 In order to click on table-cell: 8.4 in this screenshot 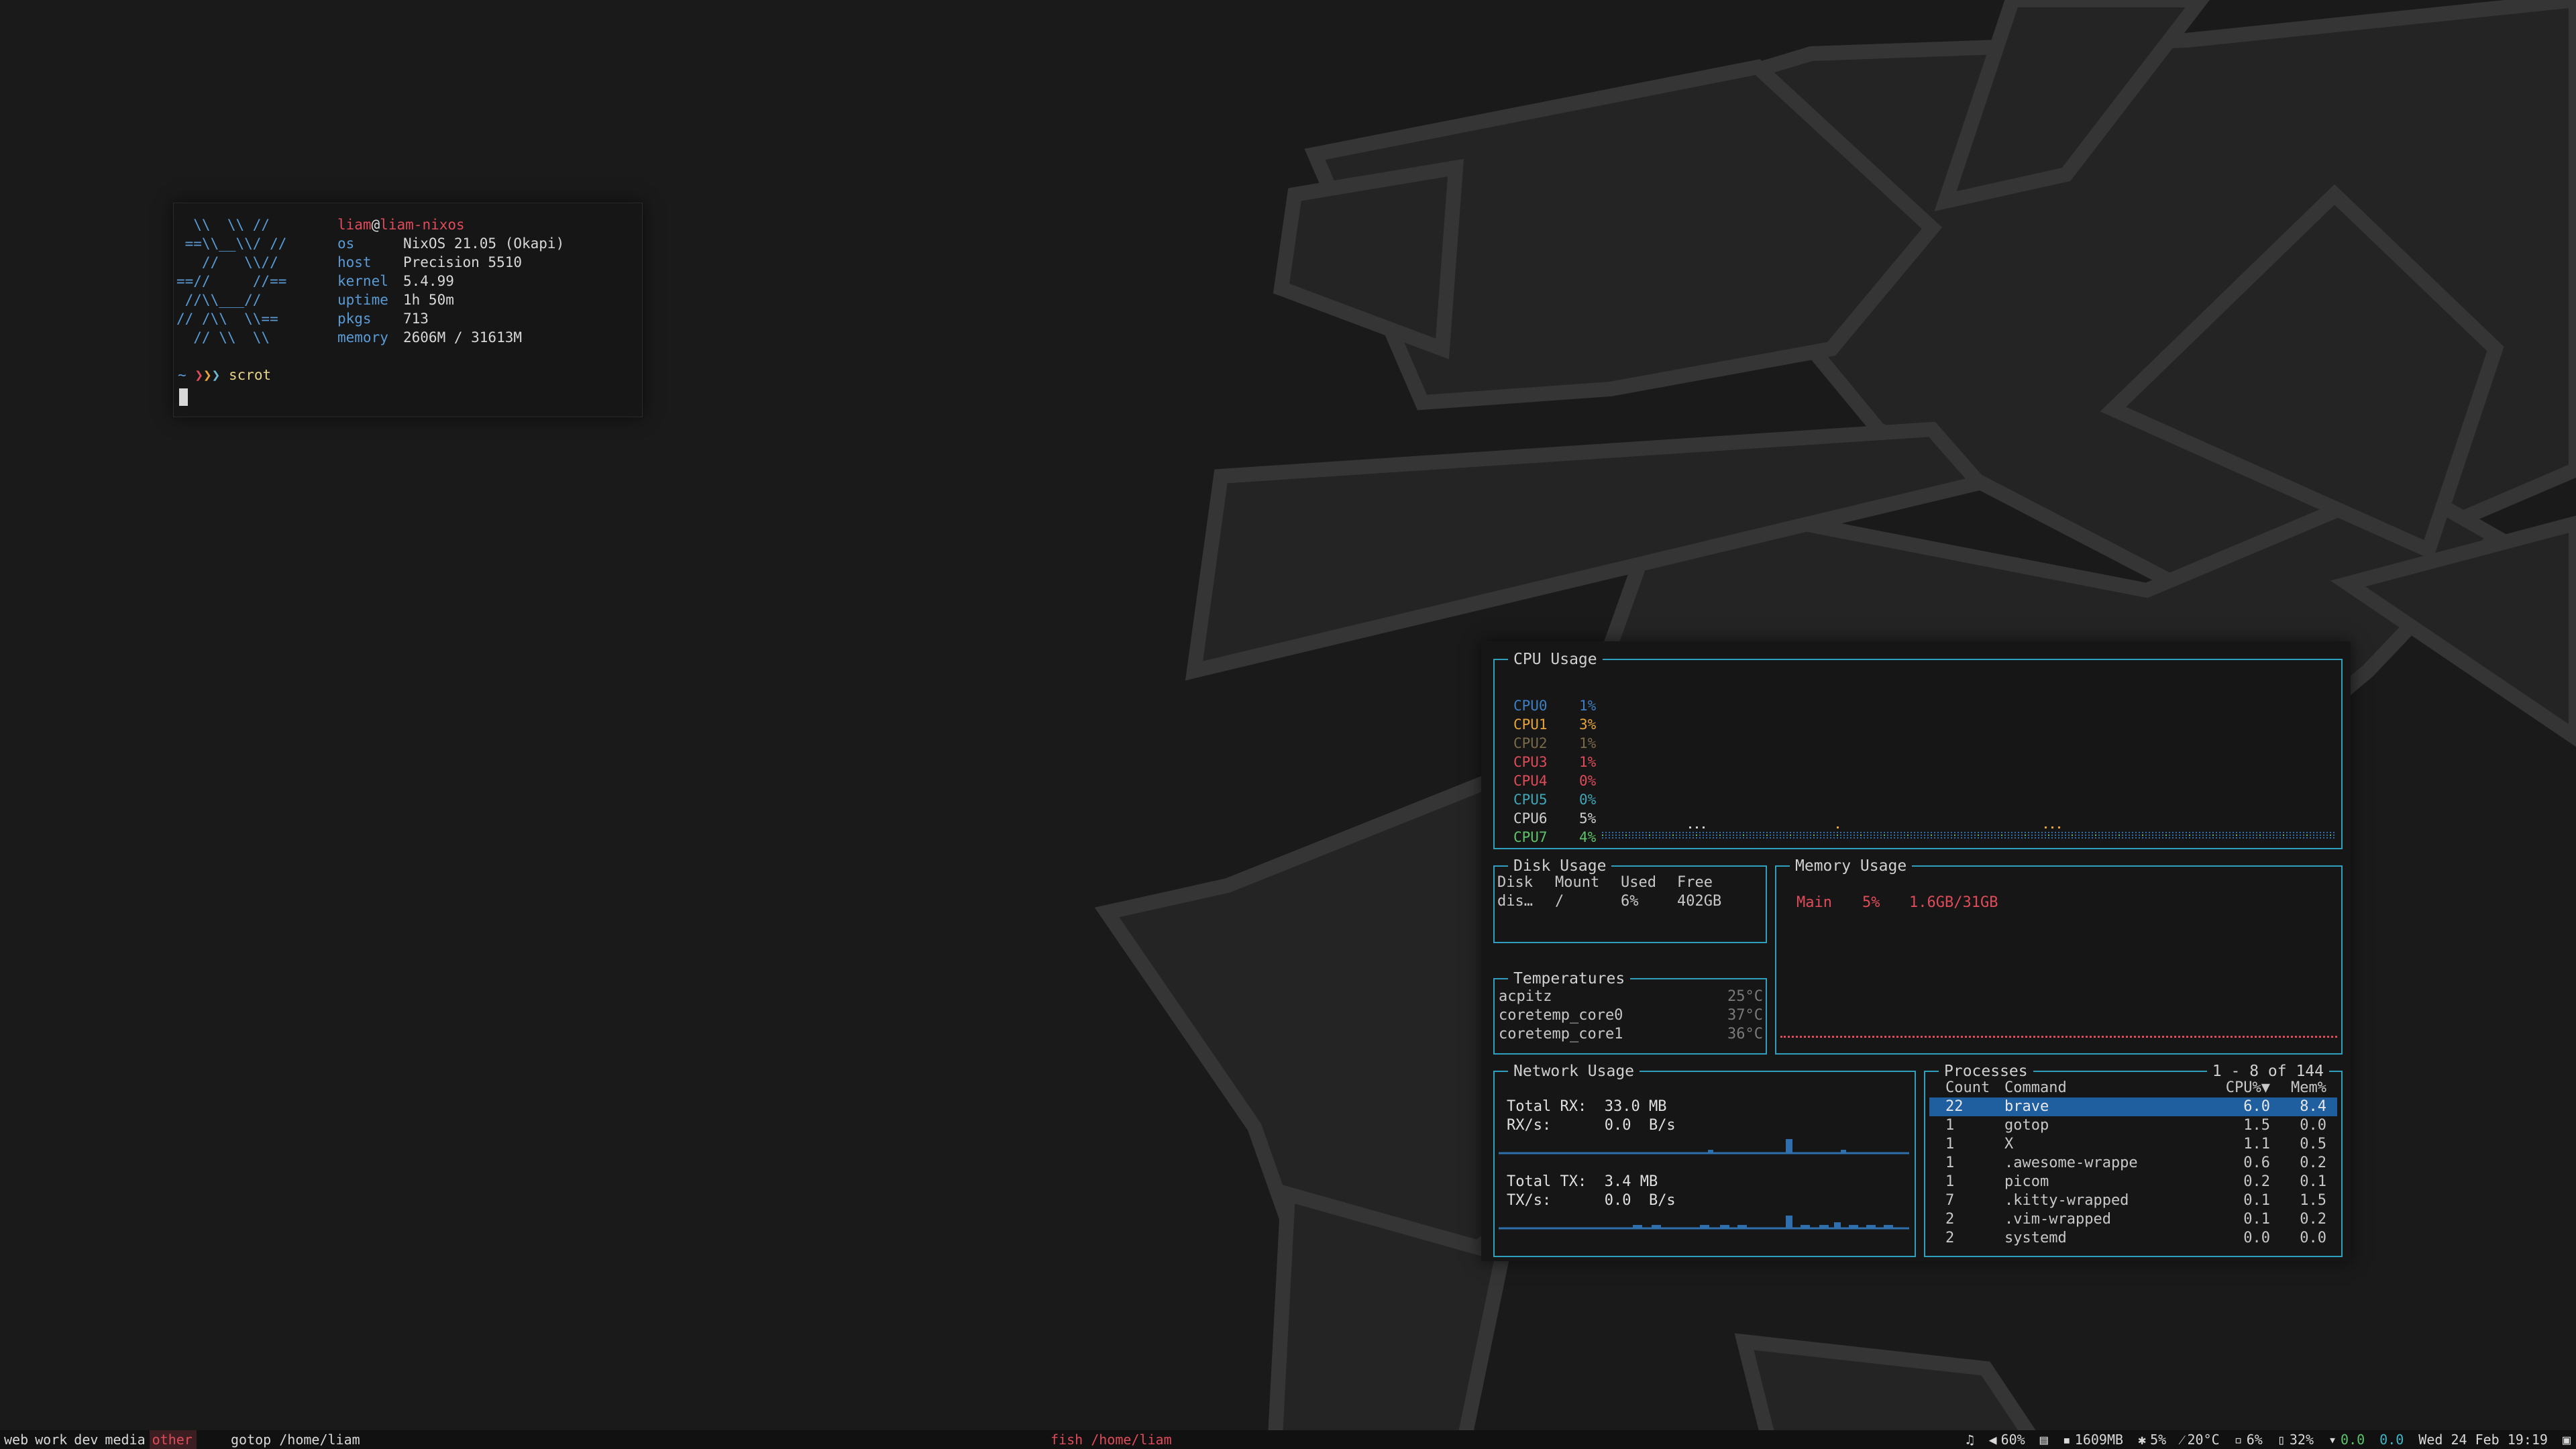, I will do `click(2313, 1106)`.